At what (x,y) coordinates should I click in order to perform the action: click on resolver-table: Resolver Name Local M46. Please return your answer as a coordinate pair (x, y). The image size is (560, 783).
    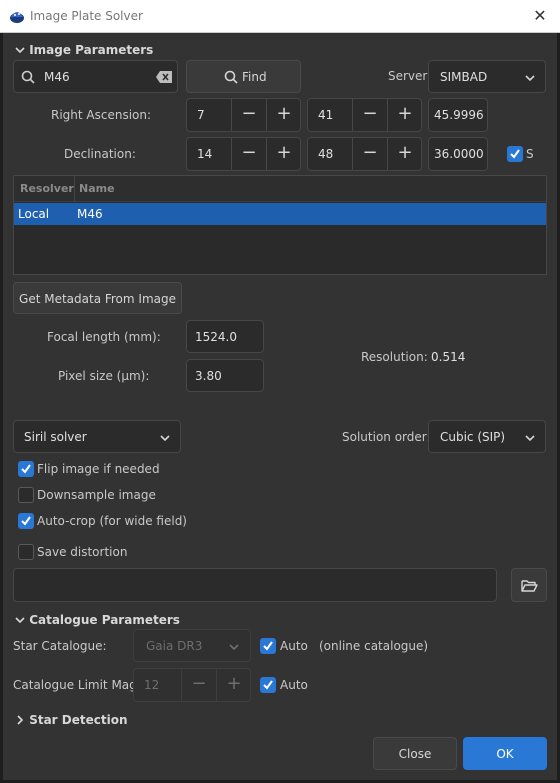
    Looking at the image, I should click on (280, 225).